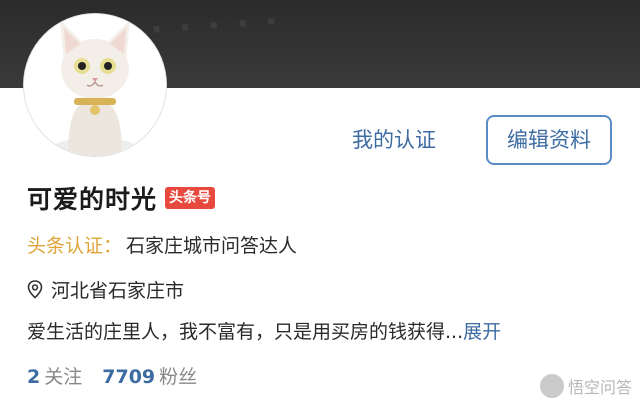 Image resolution: width=640 pixels, height=406 pixels. What do you see at coordinates (549, 140) in the screenshot?
I see `edit-profile-button: 编辑资料` at bounding box center [549, 140].